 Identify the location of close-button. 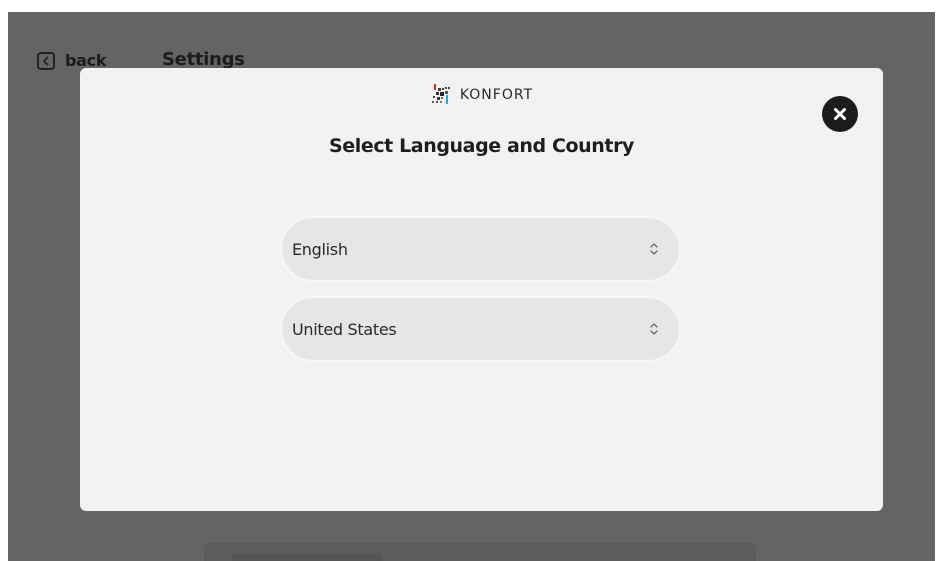
(840, 114).